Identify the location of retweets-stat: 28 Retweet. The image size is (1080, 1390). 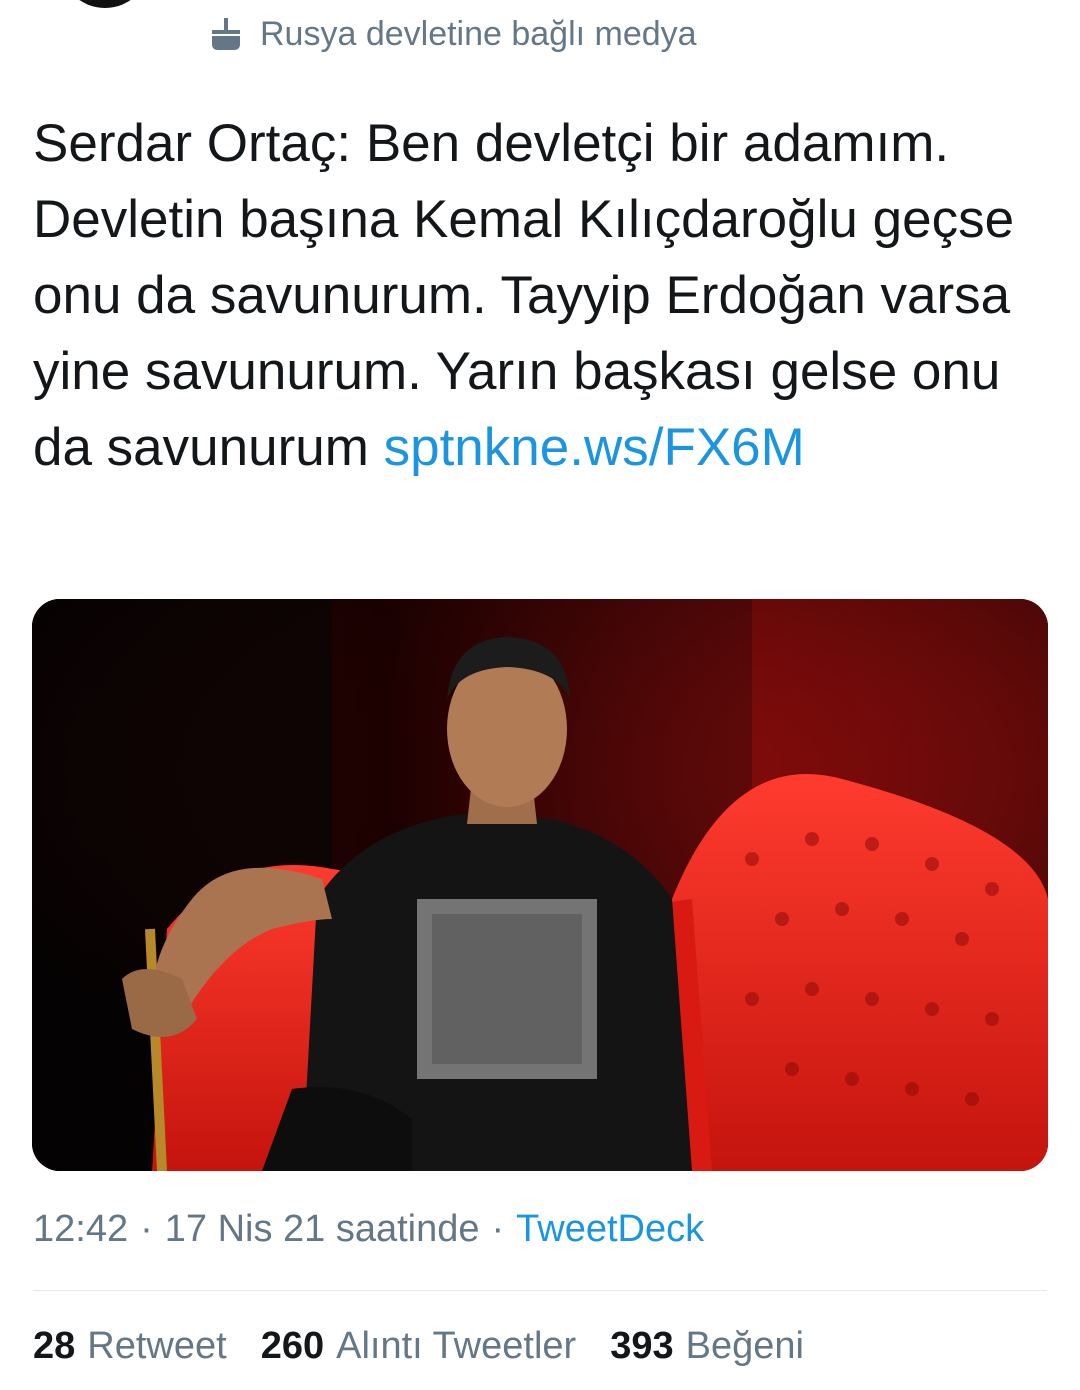
(130, 1346).